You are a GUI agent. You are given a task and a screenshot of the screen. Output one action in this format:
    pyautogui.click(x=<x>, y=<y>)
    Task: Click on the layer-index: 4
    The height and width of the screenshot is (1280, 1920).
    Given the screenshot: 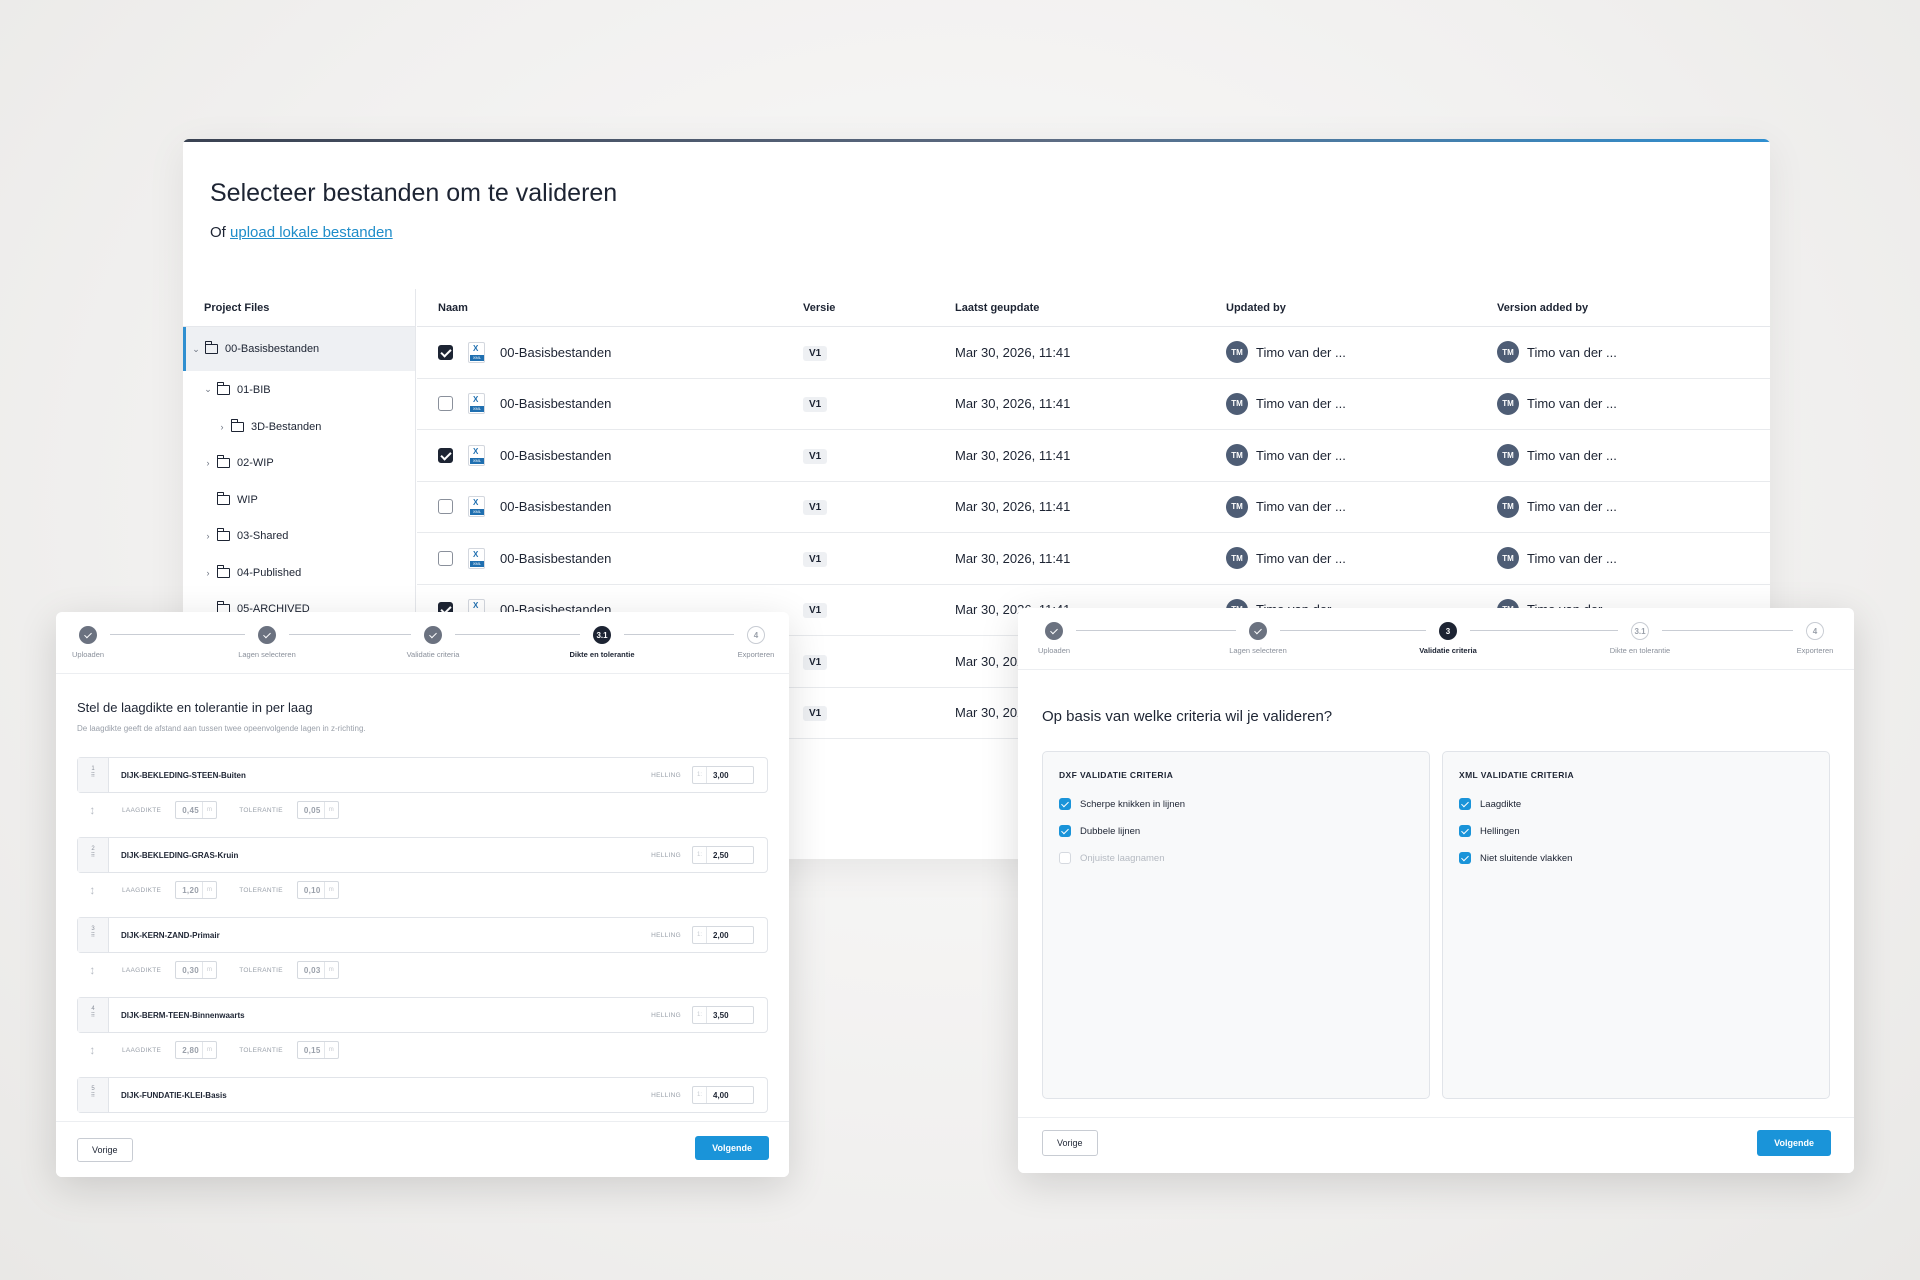 What is the action you would take?
    pyautogui.click(x=93, y=1009)
    